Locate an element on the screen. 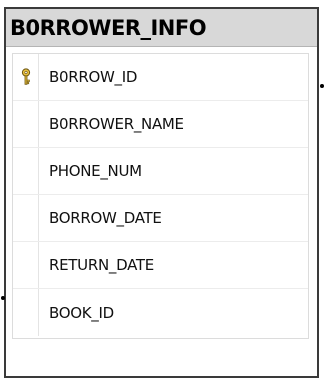  column-row: BORROW_DATE is located at coordinates (160, 218).